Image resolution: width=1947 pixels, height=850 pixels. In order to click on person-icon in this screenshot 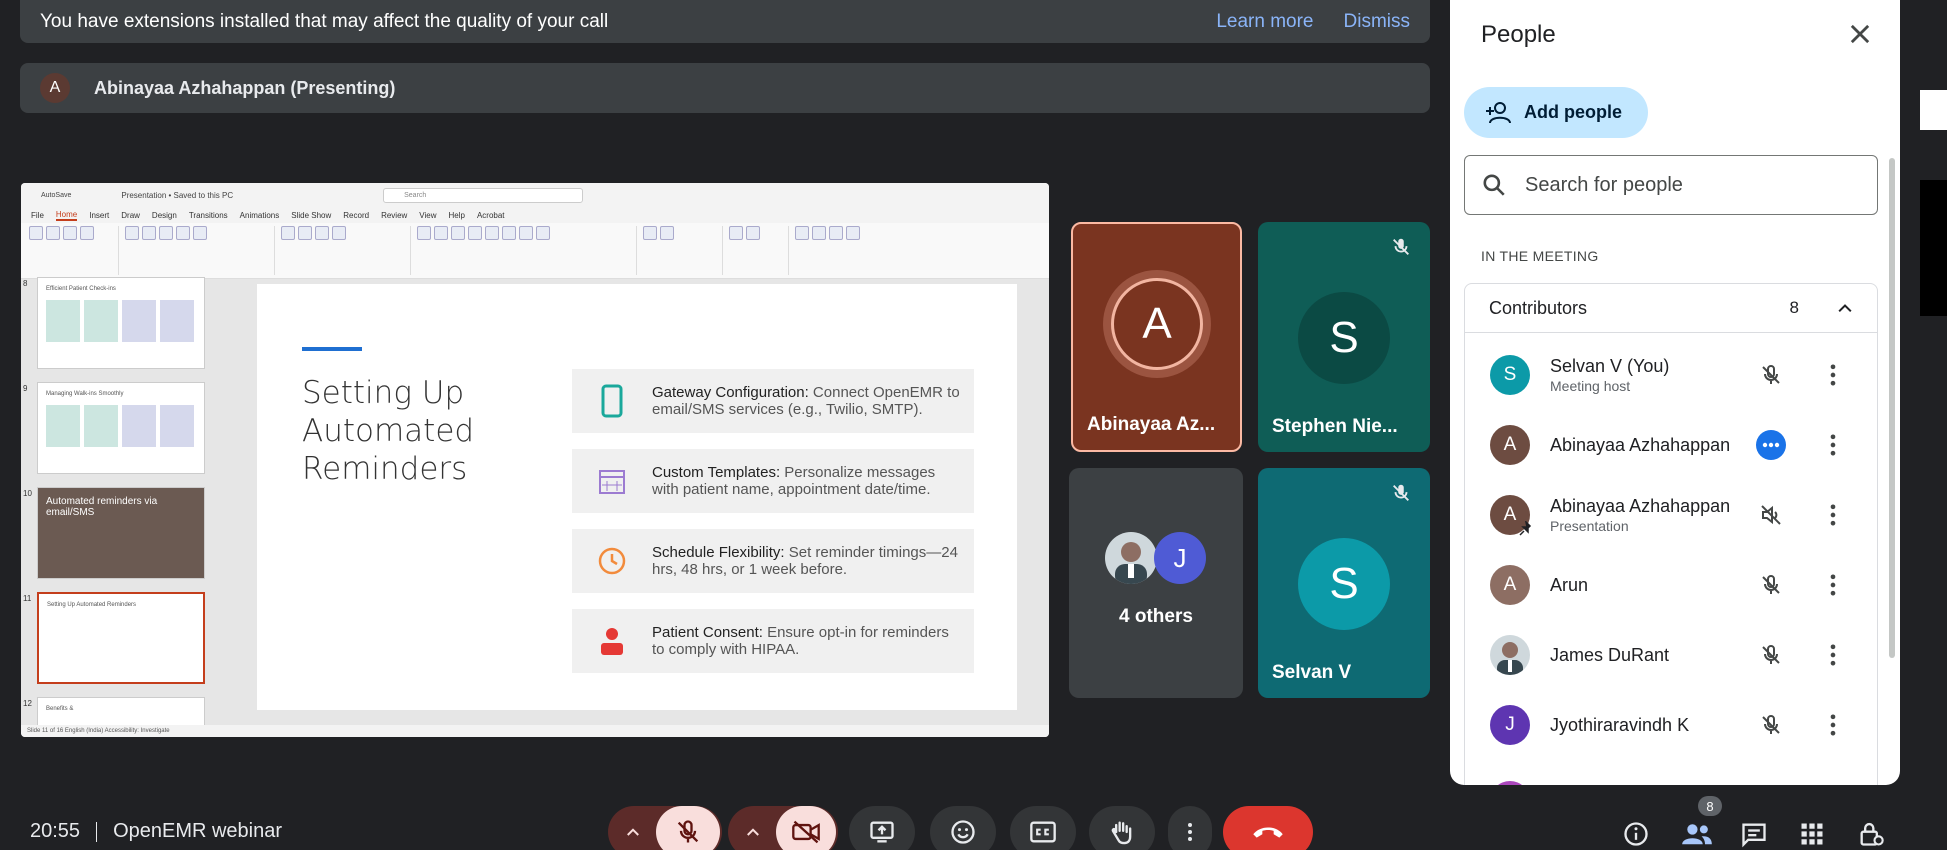, I will do `click(612, 641)`.